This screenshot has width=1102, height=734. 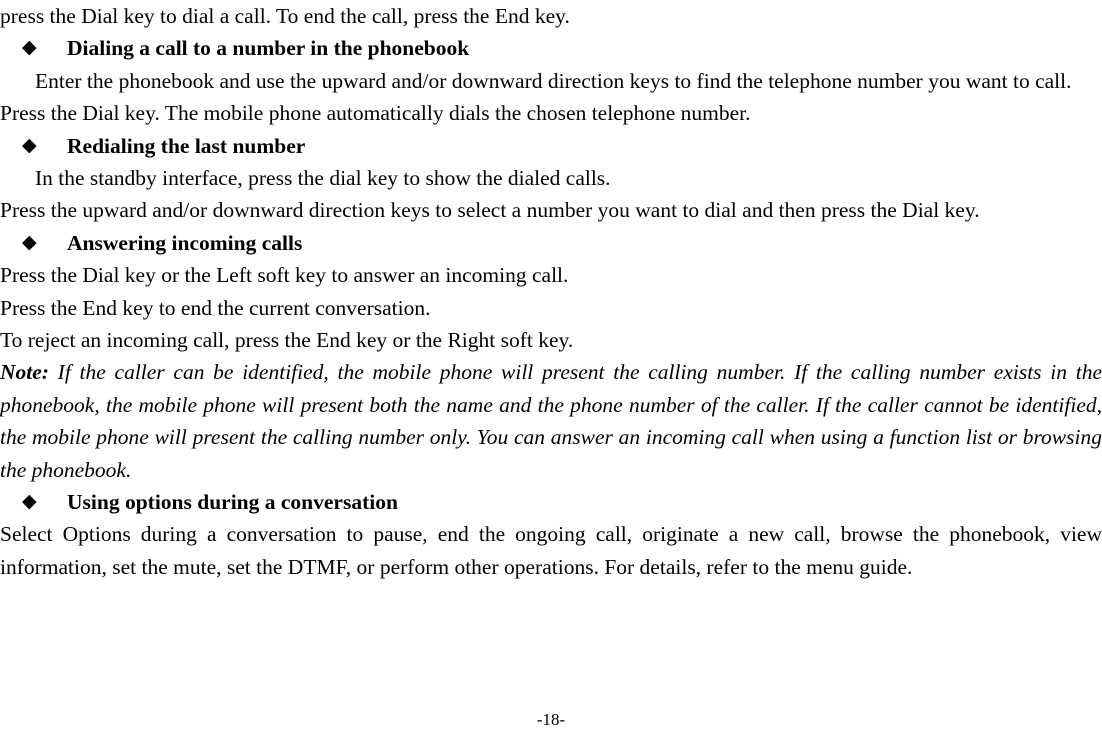 I want to click on heading-using-options-during-a-conversation-label: Using options during a conversation, so click(x=232, y=502).